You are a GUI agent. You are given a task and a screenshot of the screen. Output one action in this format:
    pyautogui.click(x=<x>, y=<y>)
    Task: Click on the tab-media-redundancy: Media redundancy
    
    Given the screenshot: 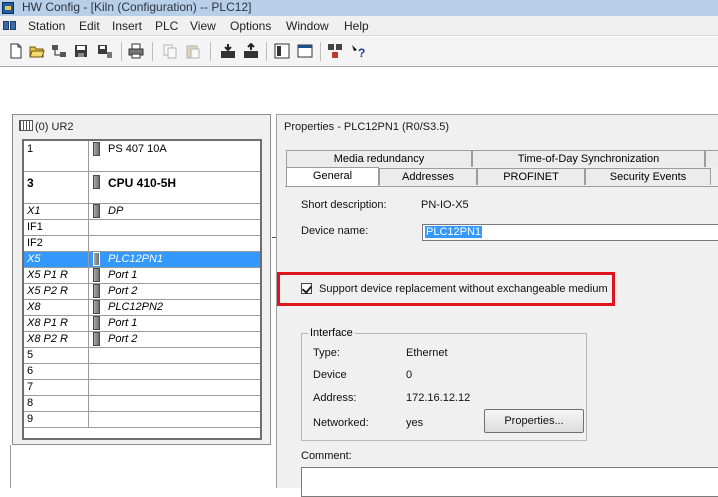 What is the action you would take?
    pyautogui.click(x=379, y=158)
    